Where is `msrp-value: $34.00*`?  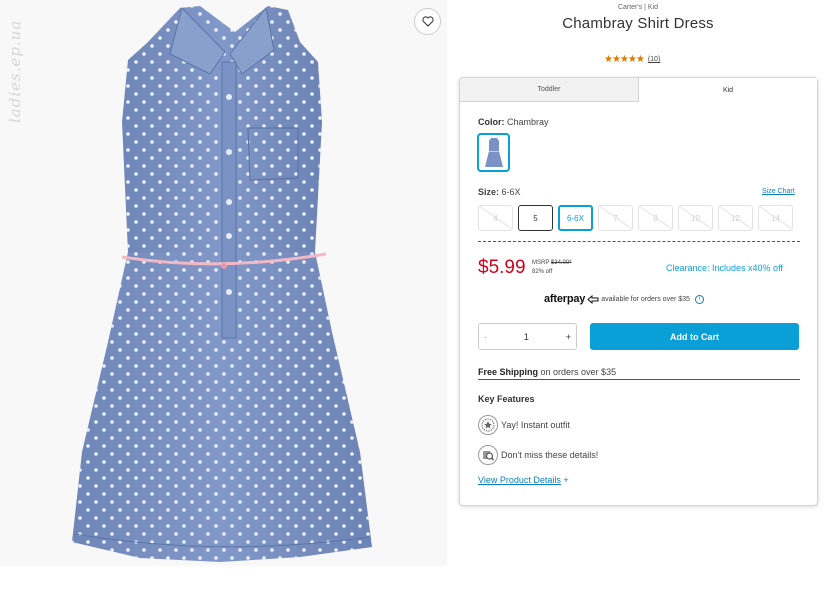 msrp-value: $34.00* is located at coordinates (561, 263).